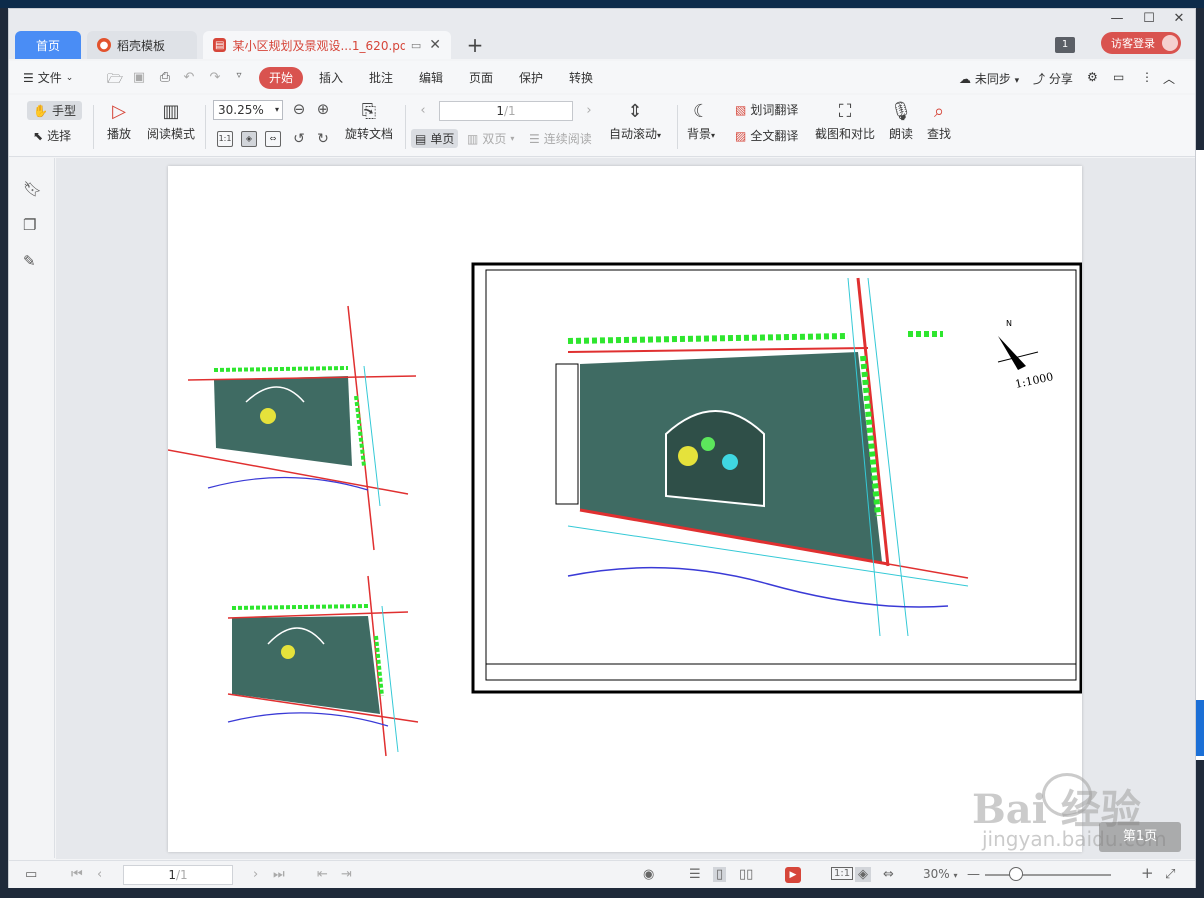 The height and width of the screenshot is (898, 1204). What do you see at coordinates (327, 45) in the screenshot?
I see `tab-document: ▤ 某小区规划及景观设...1_620.pdf ▭ ✕` at bounding box center [327, 45].